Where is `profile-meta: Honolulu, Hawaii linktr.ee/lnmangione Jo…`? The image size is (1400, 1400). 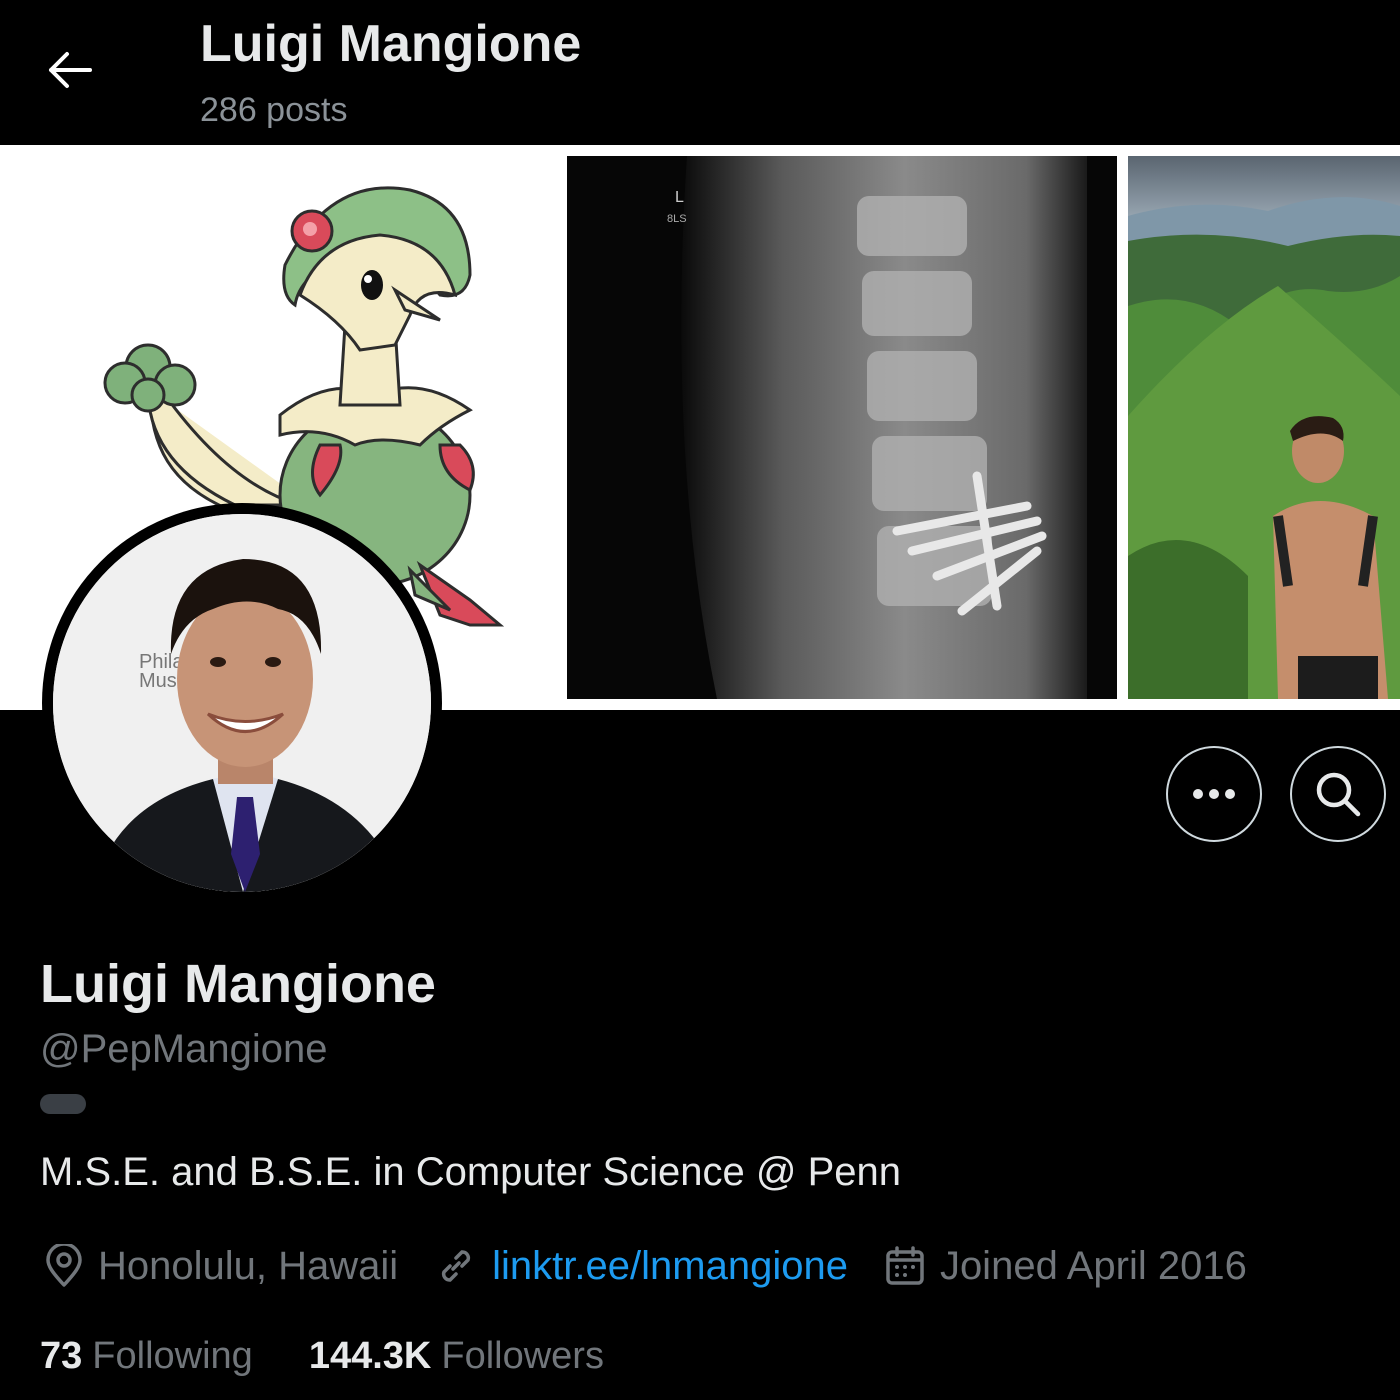 profile-meta: Honolulu, Hawaii linktr.ee/lnmangione Jo… is located at coordinates (663, 1266).